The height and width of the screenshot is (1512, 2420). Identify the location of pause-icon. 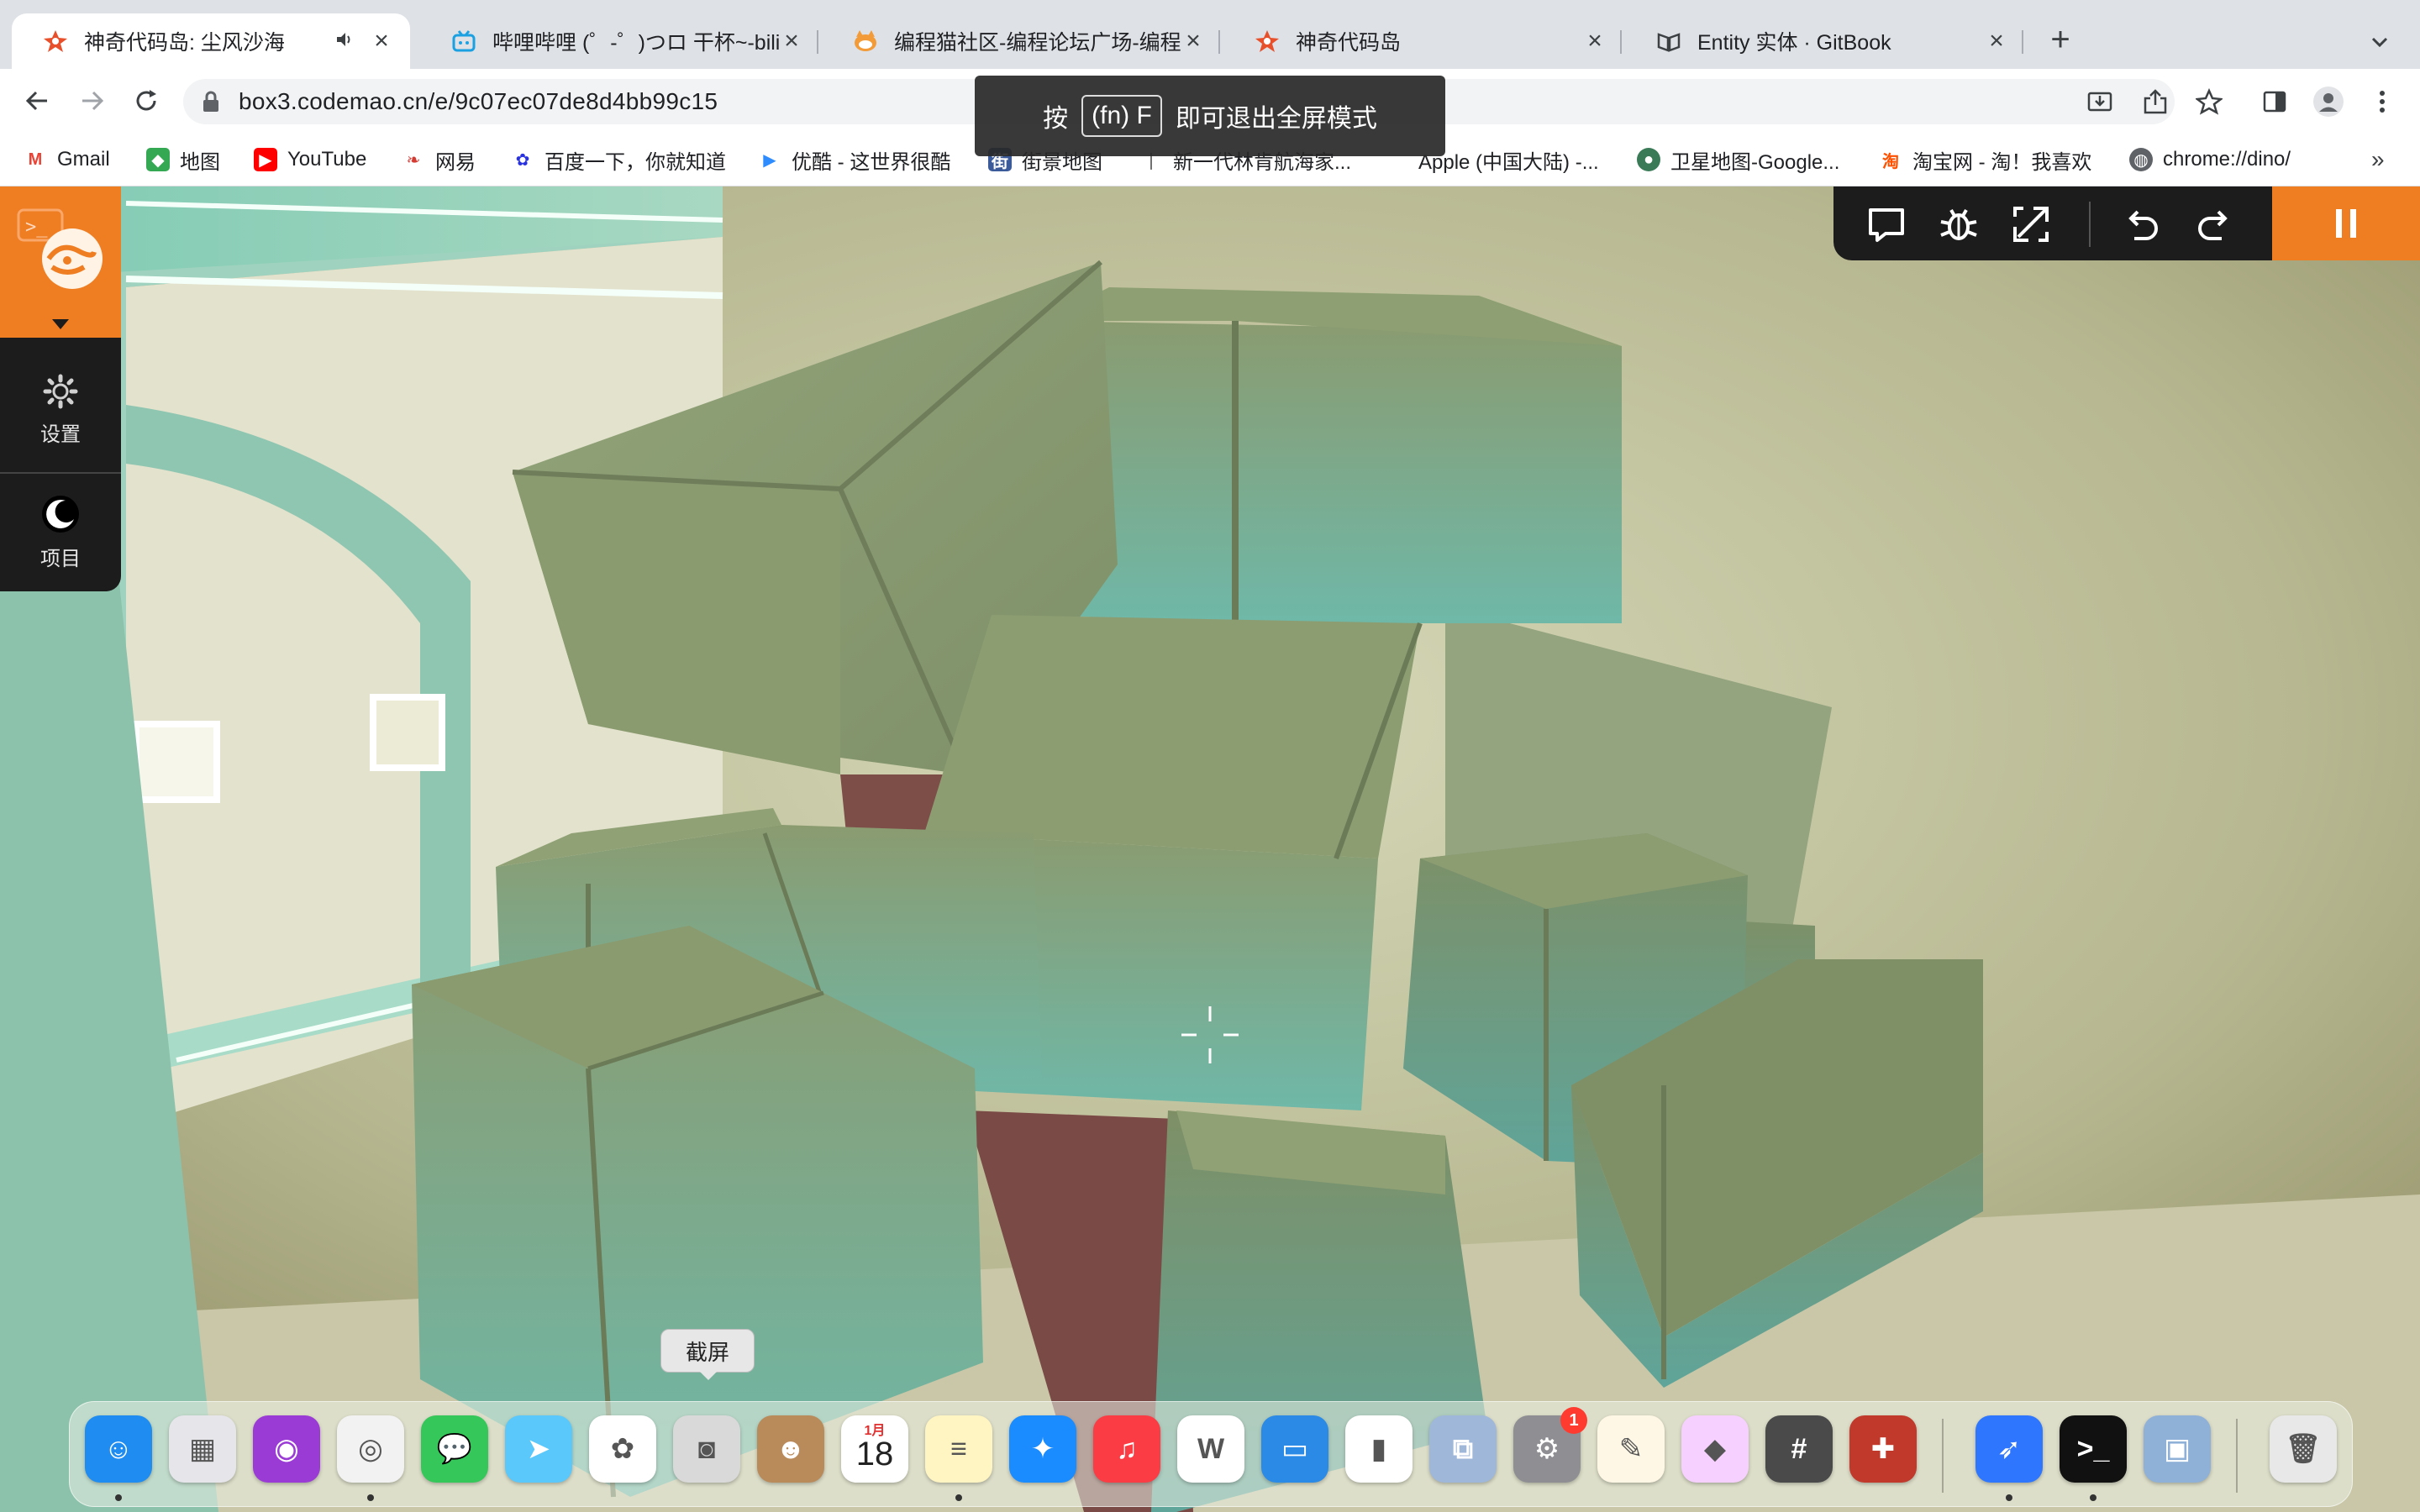
(2346, 223).